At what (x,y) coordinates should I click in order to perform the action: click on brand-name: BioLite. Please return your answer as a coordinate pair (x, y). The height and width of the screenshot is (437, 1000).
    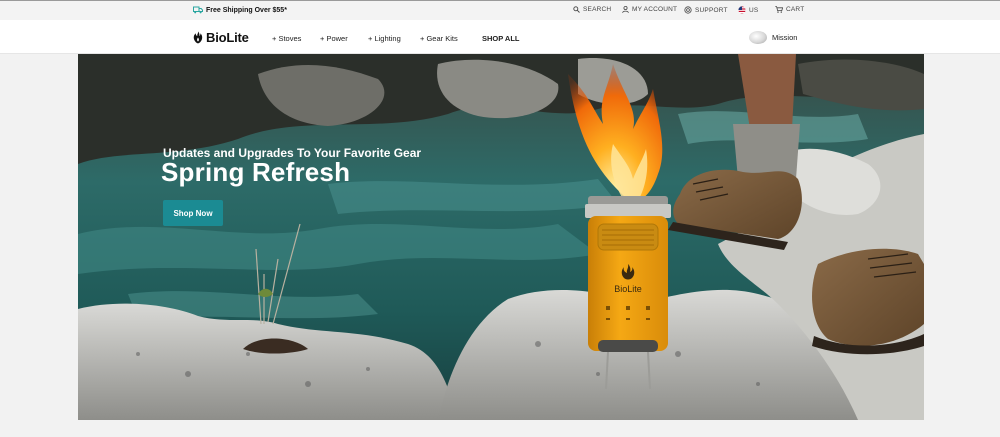
    Looking at the image, I should click on (227, 37).